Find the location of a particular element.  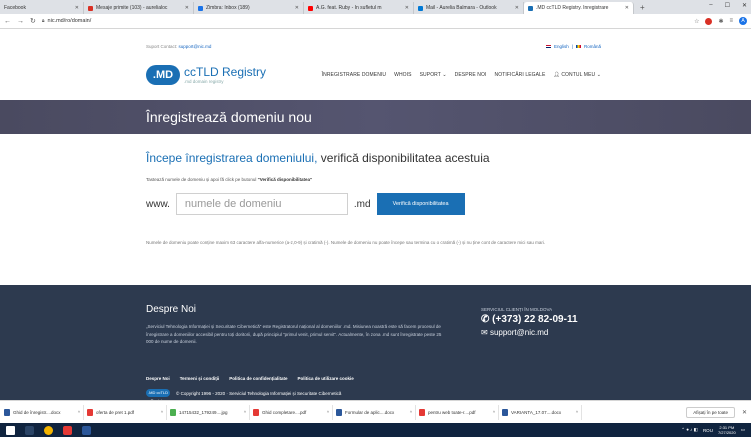

chrome-taskbar-icon is located at coordinates (48, 430).